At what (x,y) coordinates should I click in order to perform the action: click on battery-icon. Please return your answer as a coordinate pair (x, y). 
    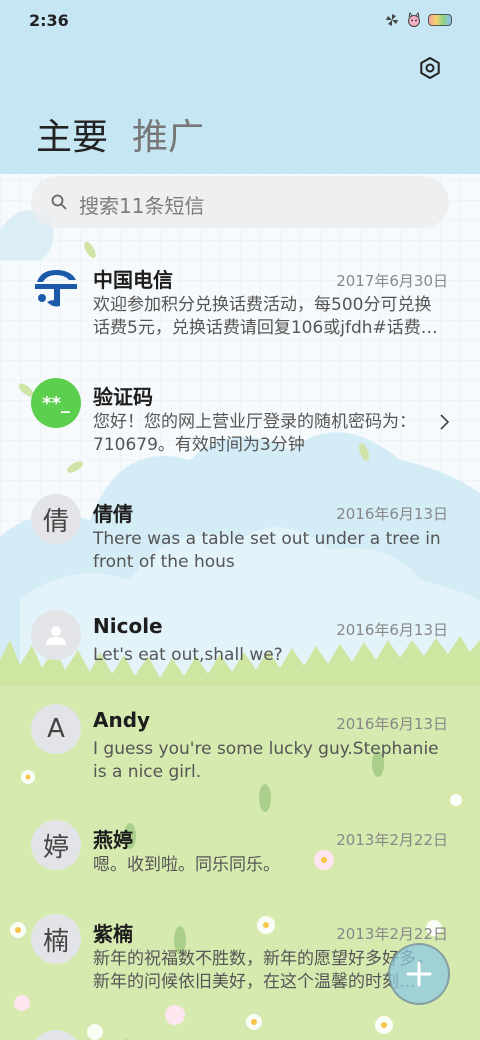
    Looking at the image, I should click on (440, 20).